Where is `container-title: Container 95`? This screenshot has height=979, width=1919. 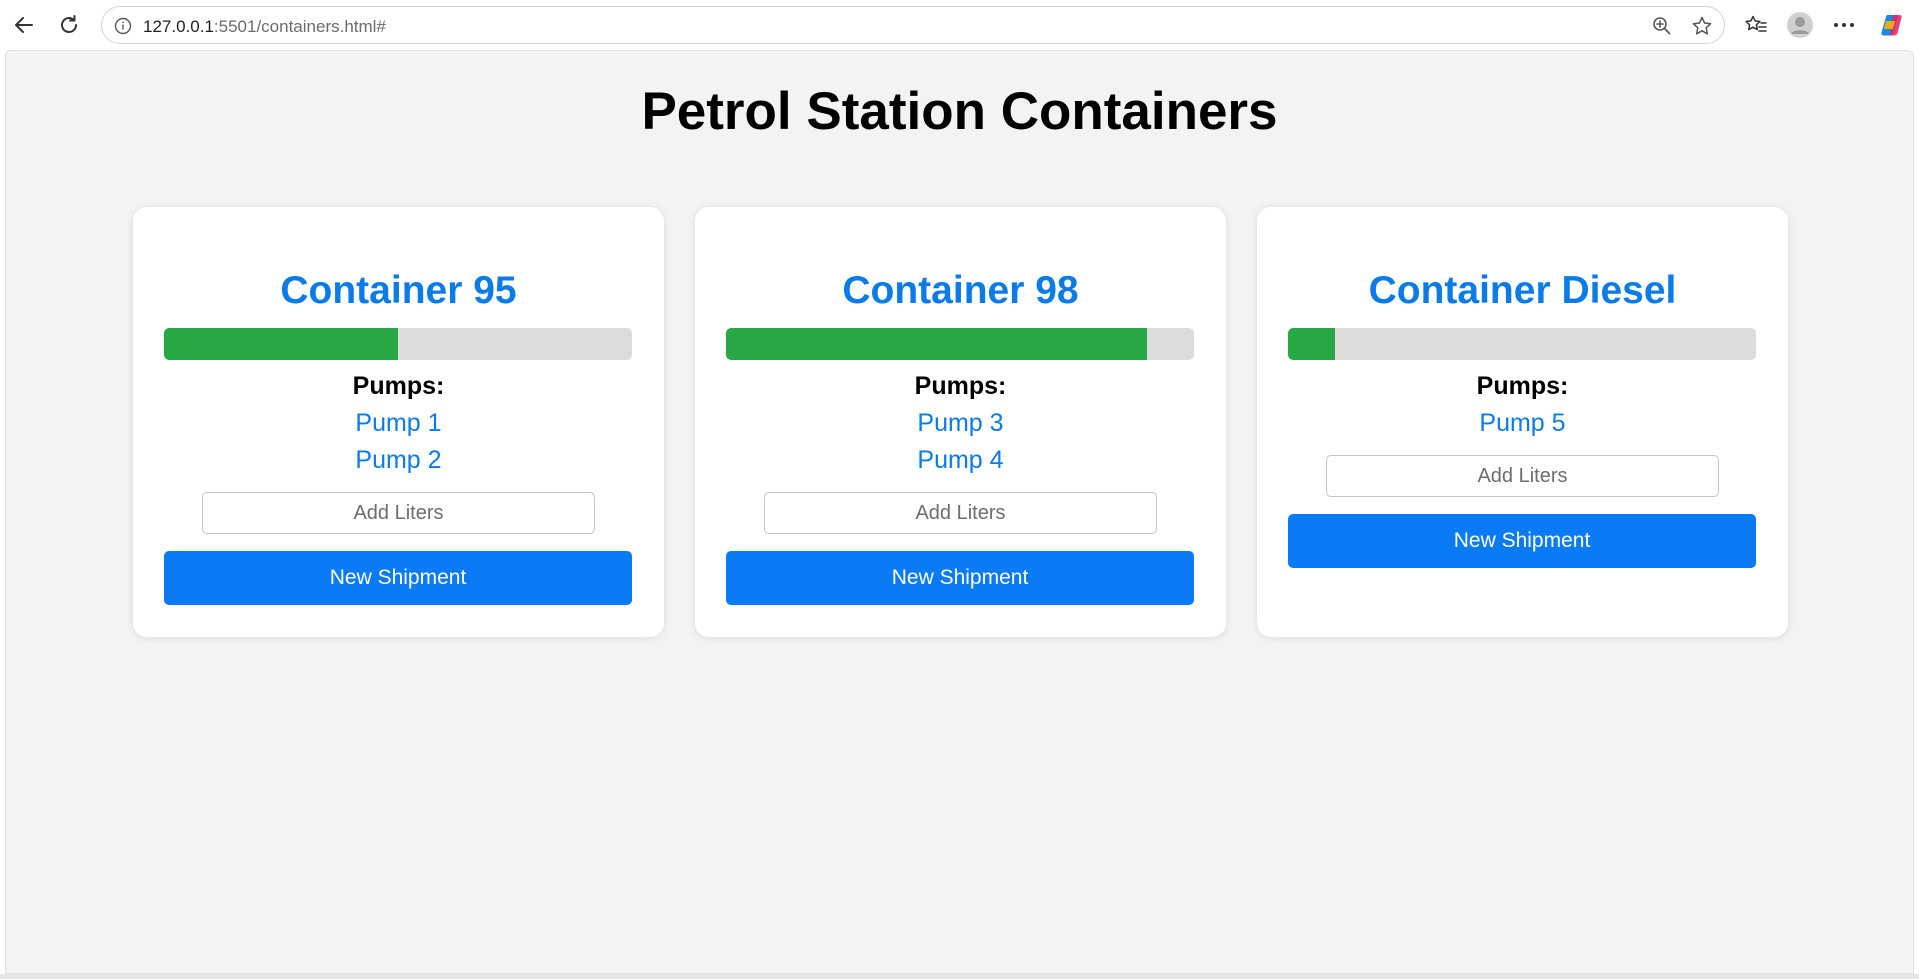 container-title: Container 95 is located at coordinates (398, 290).